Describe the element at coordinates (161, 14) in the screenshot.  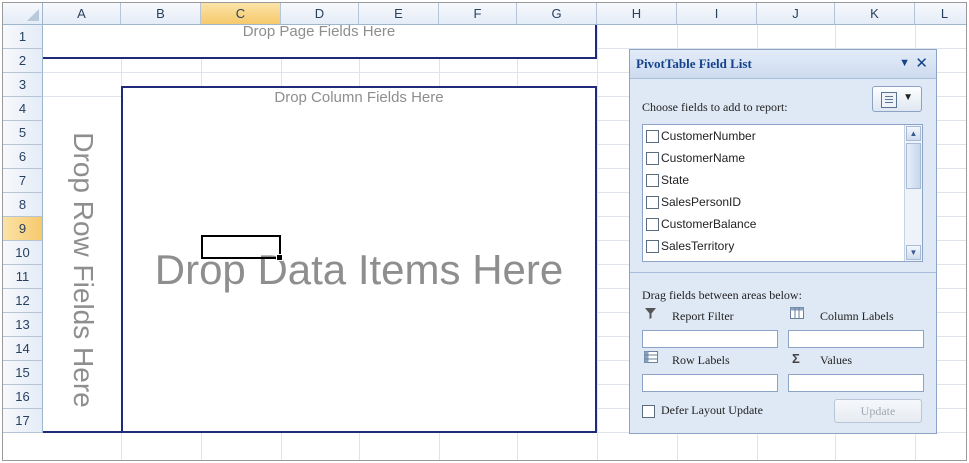
I see `column-header-b: B` at that location.